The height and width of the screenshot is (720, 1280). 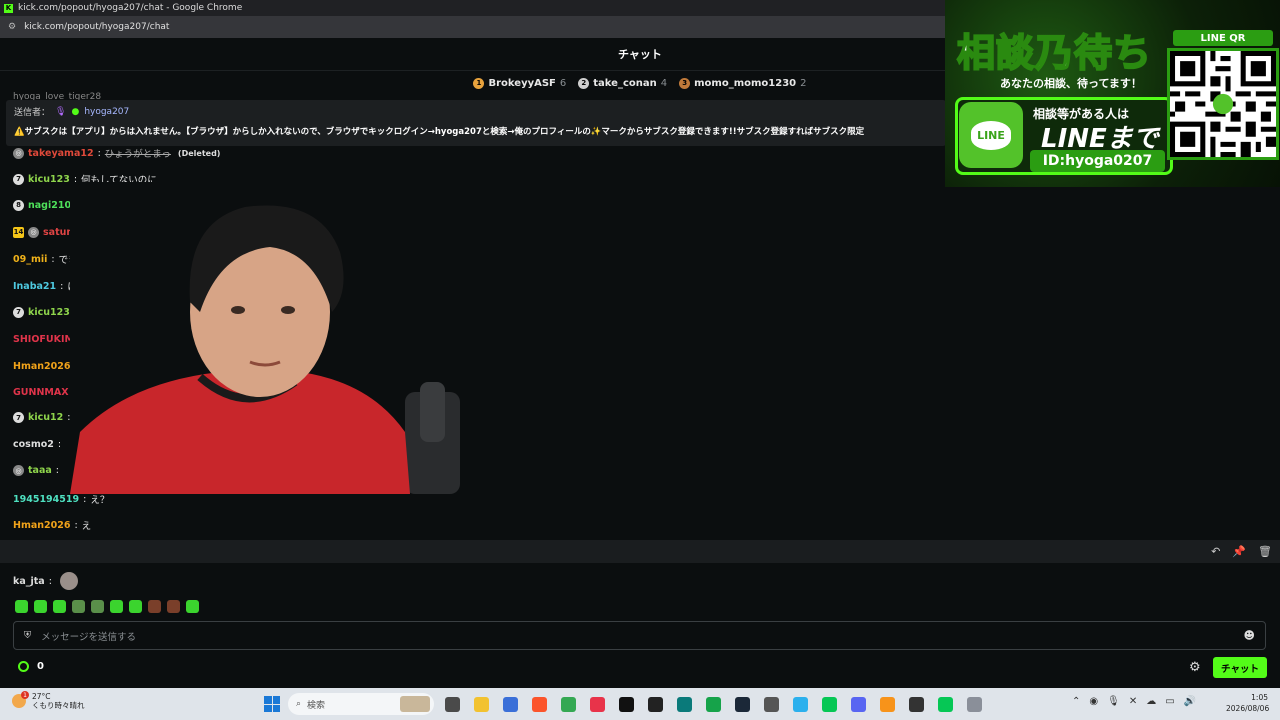 I want to click on chat-message: 7 kicu12:, so click(x=43, y=417).